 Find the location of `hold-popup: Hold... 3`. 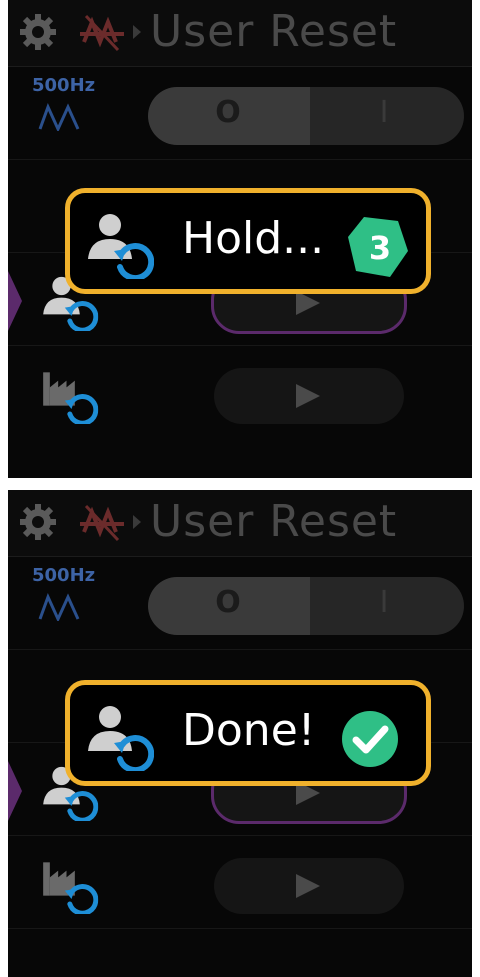

hold-popup: Hold... 3 is located at coordinates (248, 241).